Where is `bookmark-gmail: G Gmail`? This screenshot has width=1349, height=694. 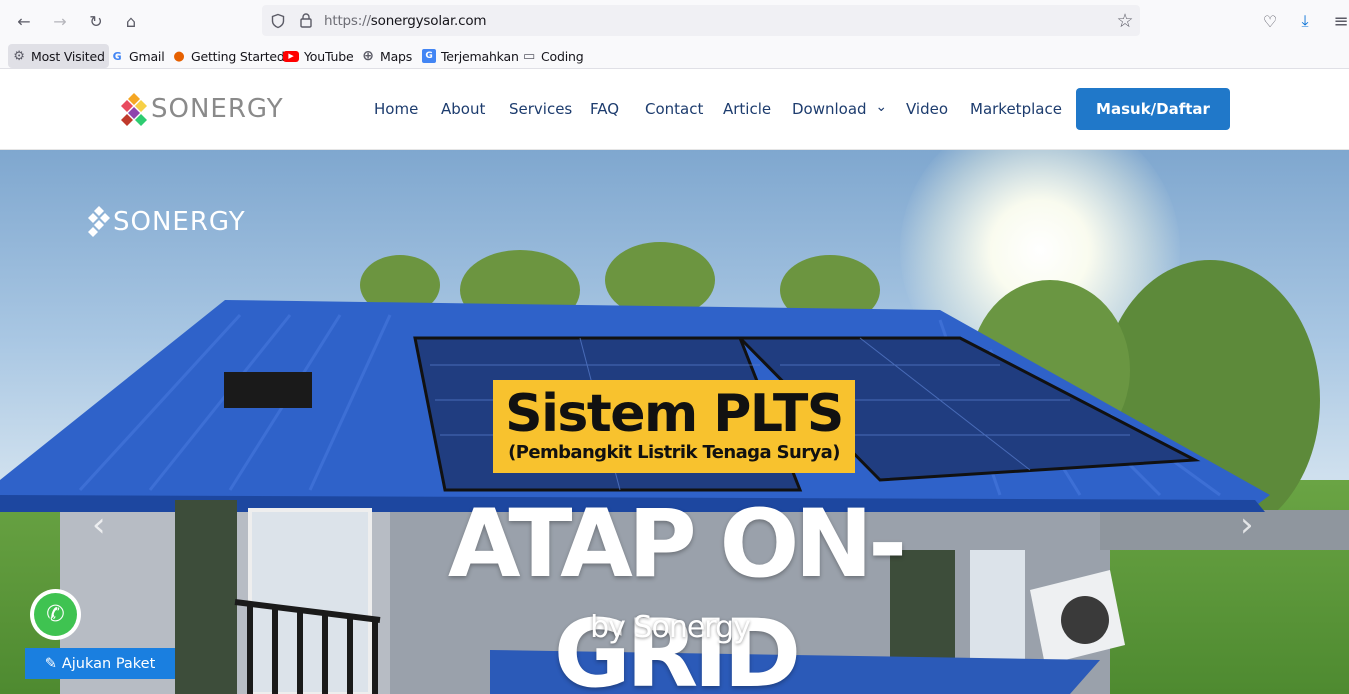 bookmark-gmail: G Gmail is located at coordinates (137, 56).